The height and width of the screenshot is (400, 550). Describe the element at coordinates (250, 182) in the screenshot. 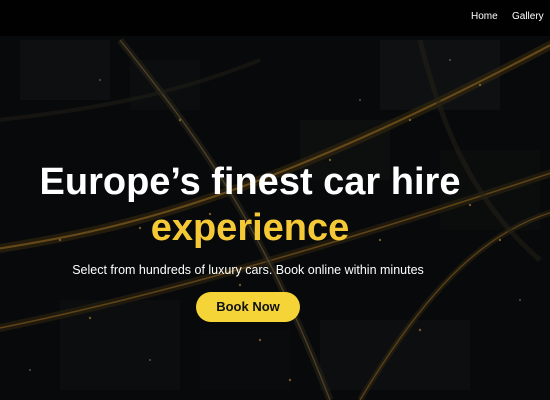

I see `hero-title: Europe’s finest car hire` at that location.